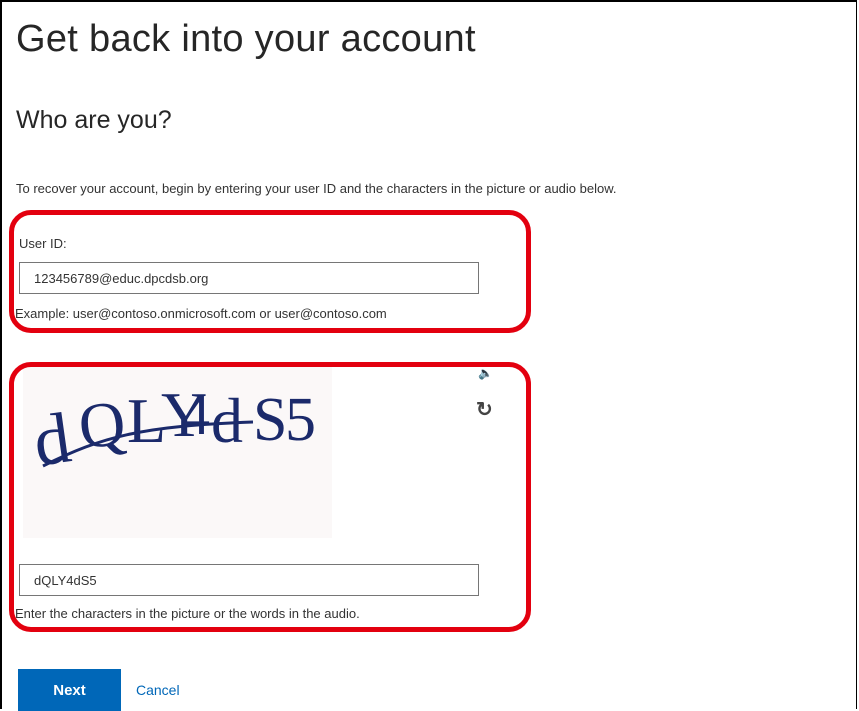 The width and height of the screenshot is (859, 711). I want to click on svg-text: 4, so click(195, 414).